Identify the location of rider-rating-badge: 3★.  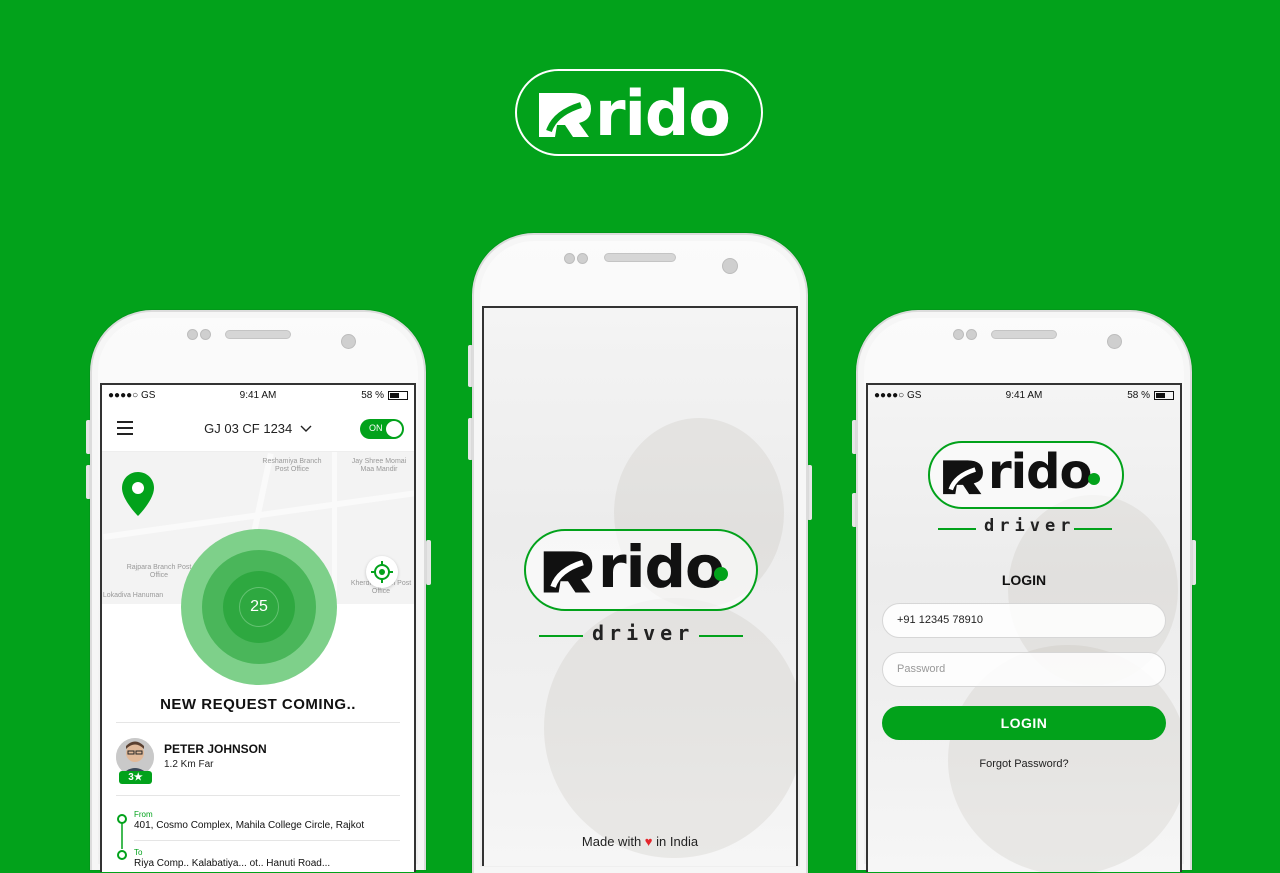
(135, 777).